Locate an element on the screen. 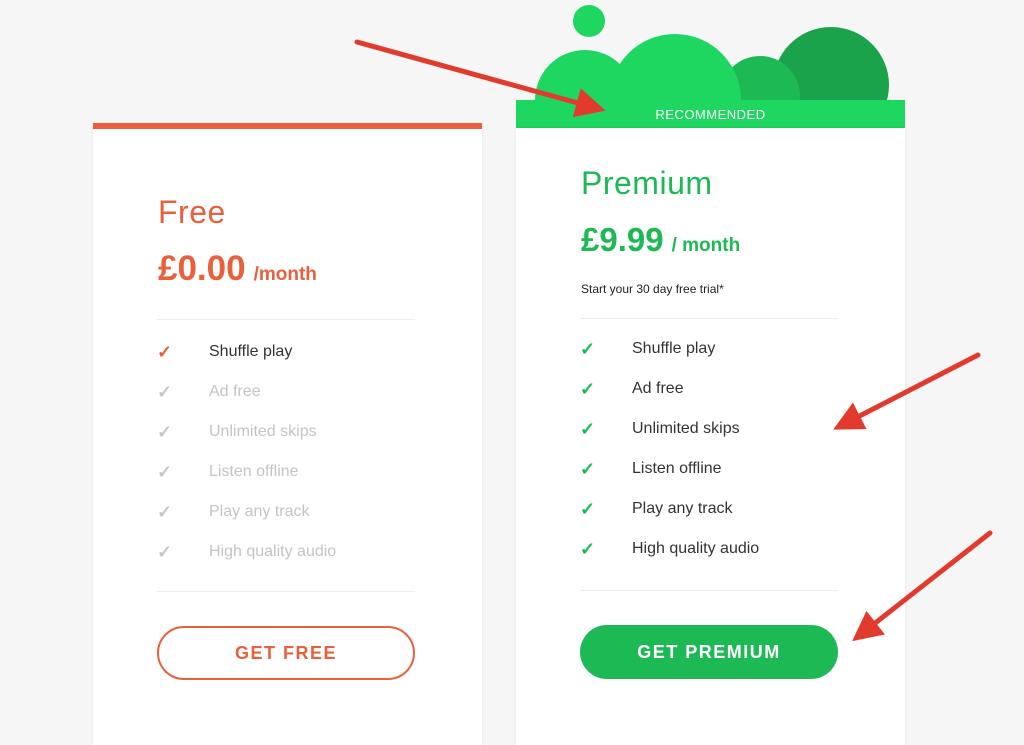  plan-price: £9.99 / month is located at coordinates (660, 240).